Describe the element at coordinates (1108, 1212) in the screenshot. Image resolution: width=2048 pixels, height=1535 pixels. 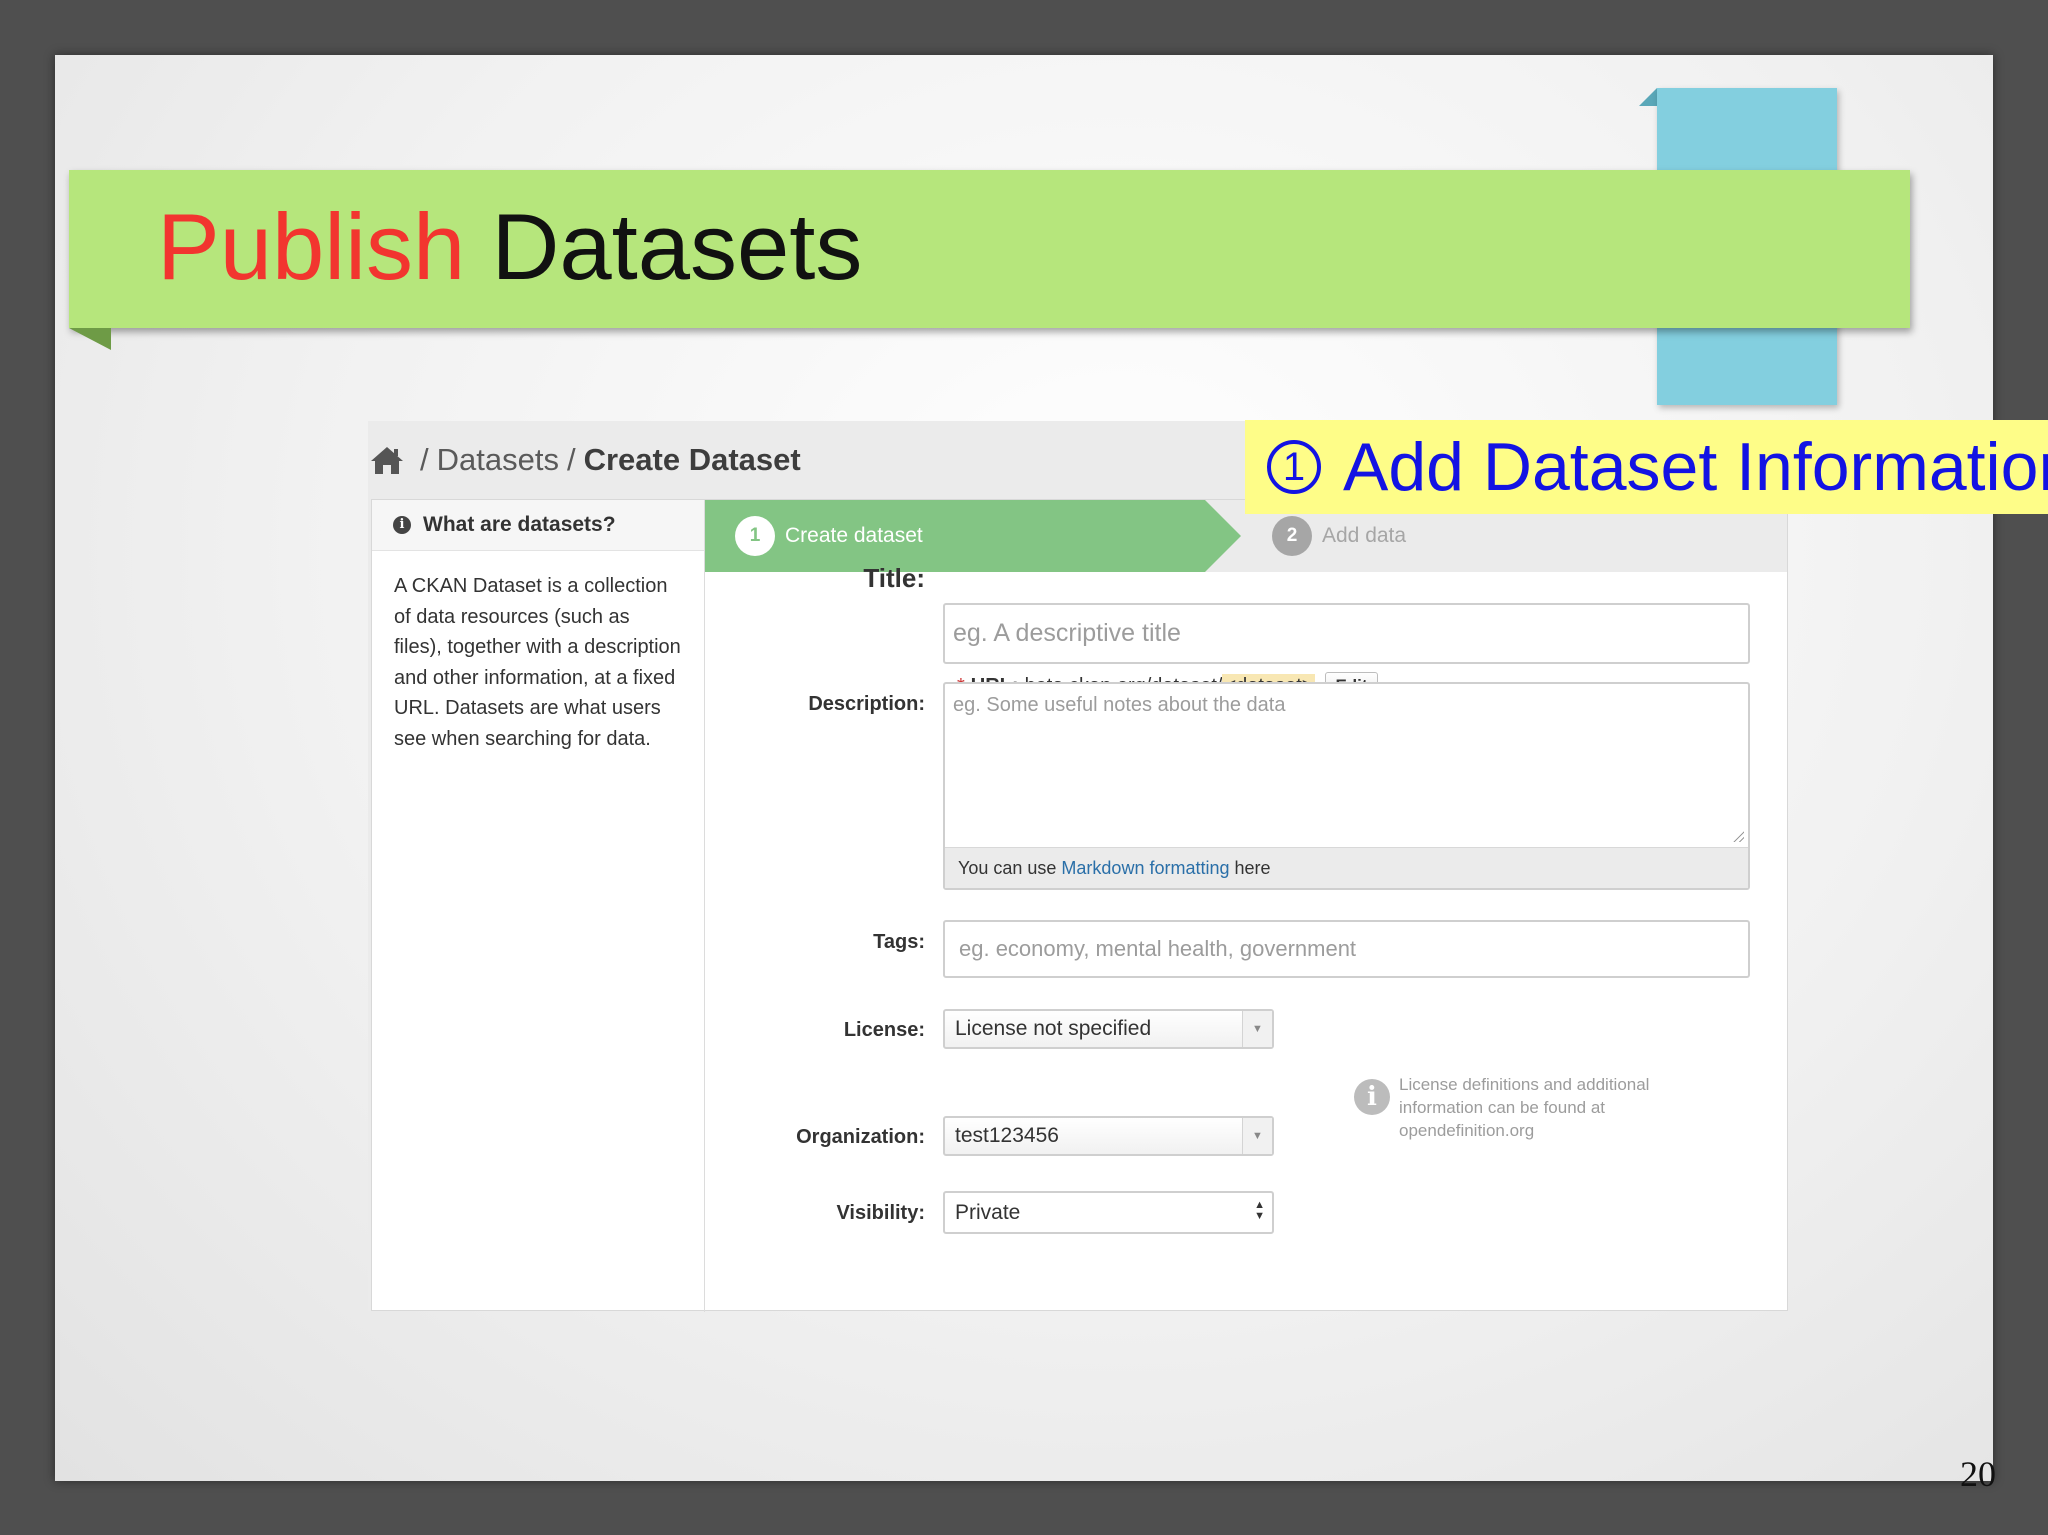
I see `visibility-select: Private ▲ ▼` at that location.